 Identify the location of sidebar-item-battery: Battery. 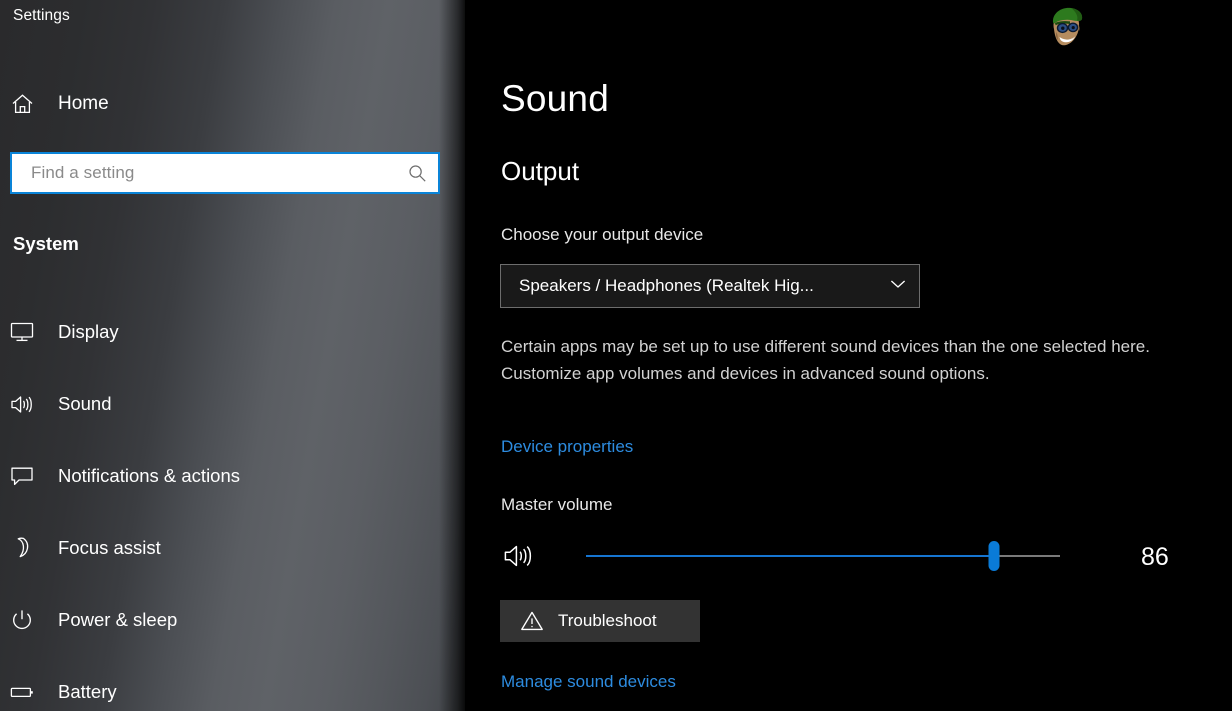
(220, 691).